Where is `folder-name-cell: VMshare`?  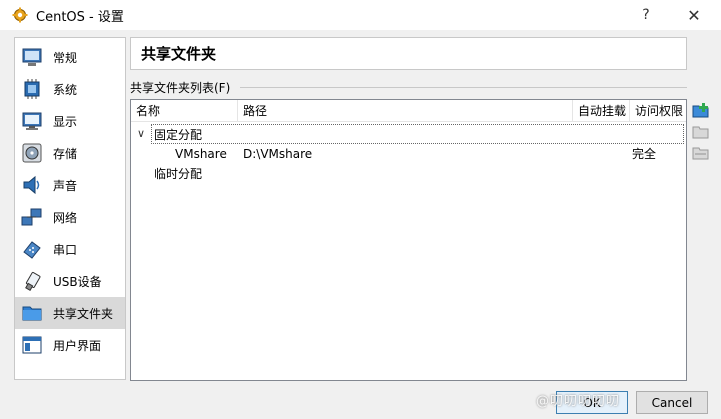
folder-name-cell: VMshare is located at coordinates (201, 154).